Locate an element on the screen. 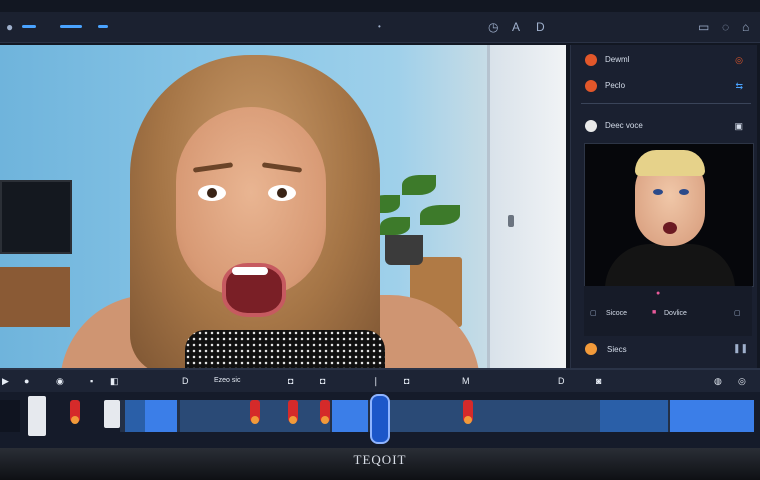 This screenshot has height=480, width=760. panel-item: Peclo ⇆ is located at coordinates (664, 86).